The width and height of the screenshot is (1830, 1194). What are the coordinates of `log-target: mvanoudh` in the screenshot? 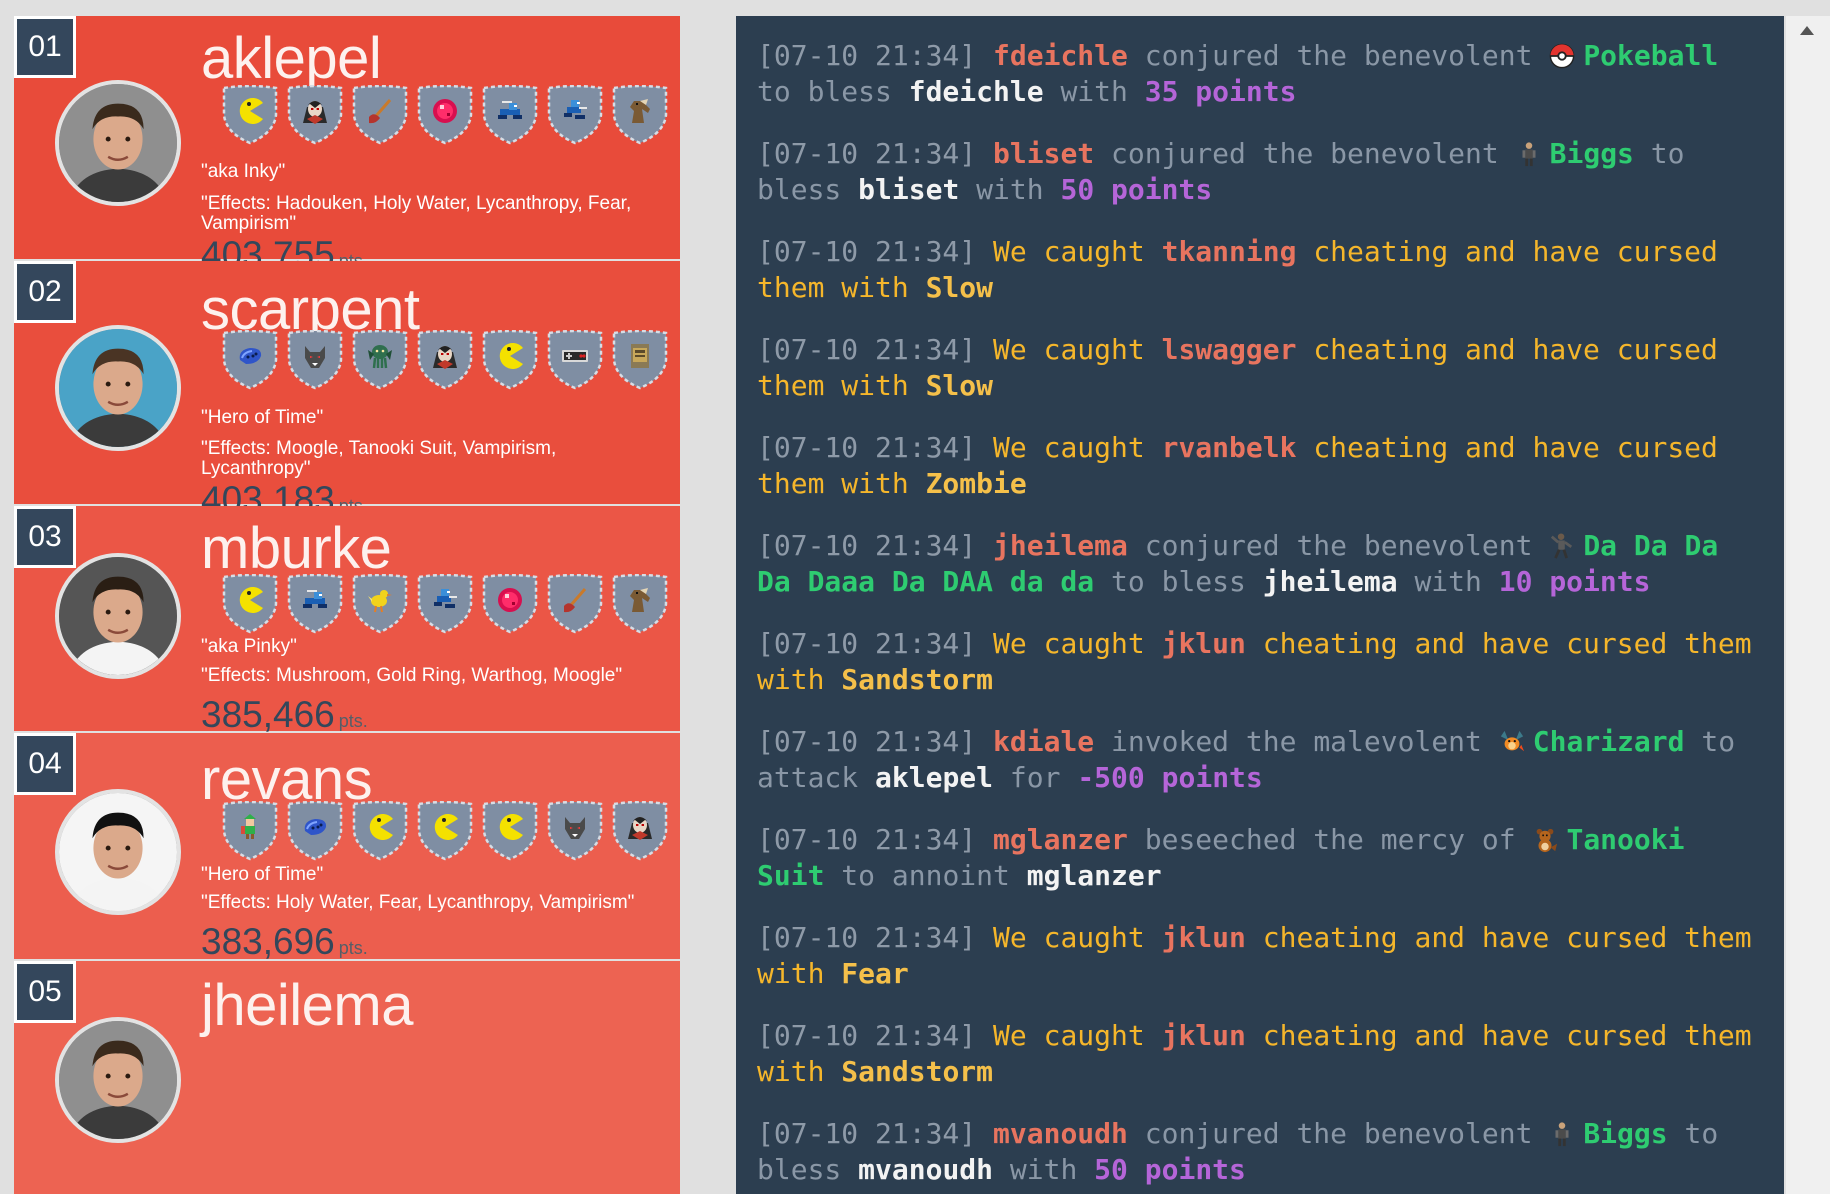 It's located at (926, 1169).